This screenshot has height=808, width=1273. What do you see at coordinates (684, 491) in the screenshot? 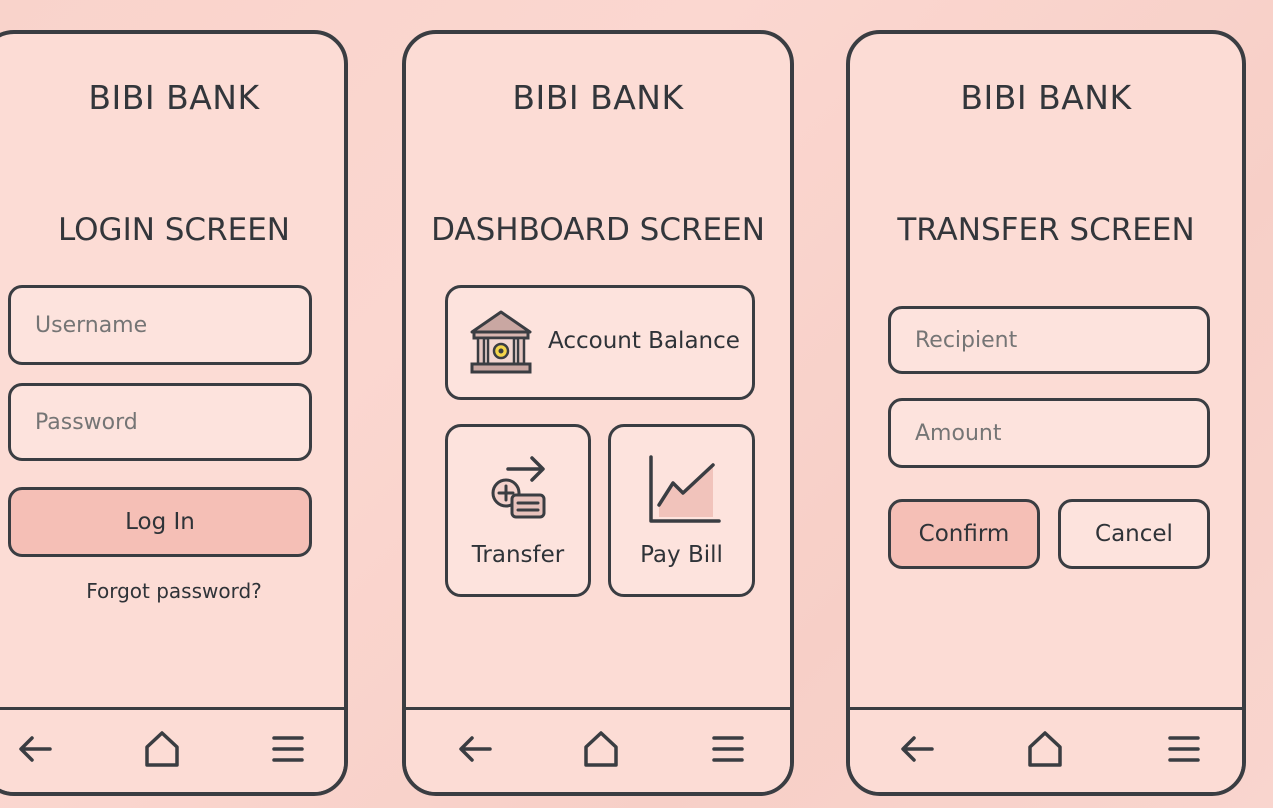
I see `chart-icon` at bounding box center [684, 491].